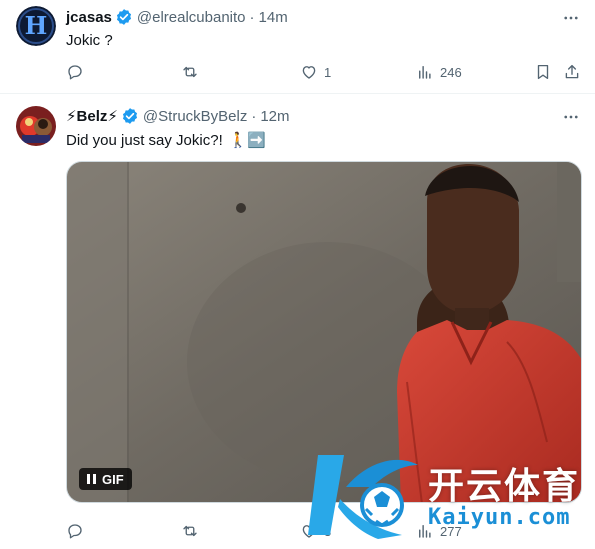 The width and height of the screenshot is (595, 549). I want to click on bookmark-icon, so click(543, 72).